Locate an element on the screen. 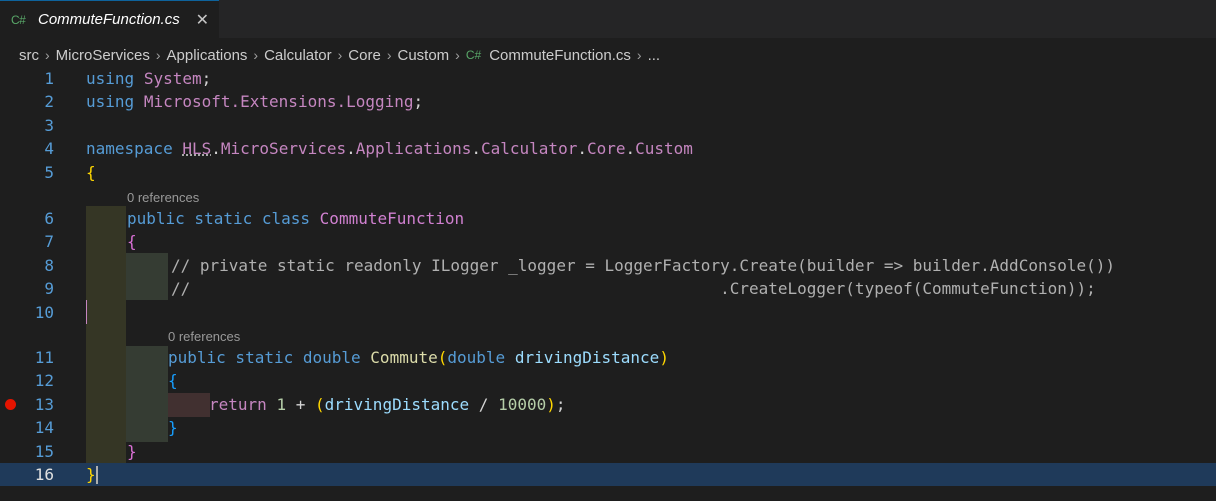 The width and height of the screenshot is (1216, 501). editor-tab-commutefunction: C# CommuteFunction.cs ✕ is located at coordinates (109, 19).